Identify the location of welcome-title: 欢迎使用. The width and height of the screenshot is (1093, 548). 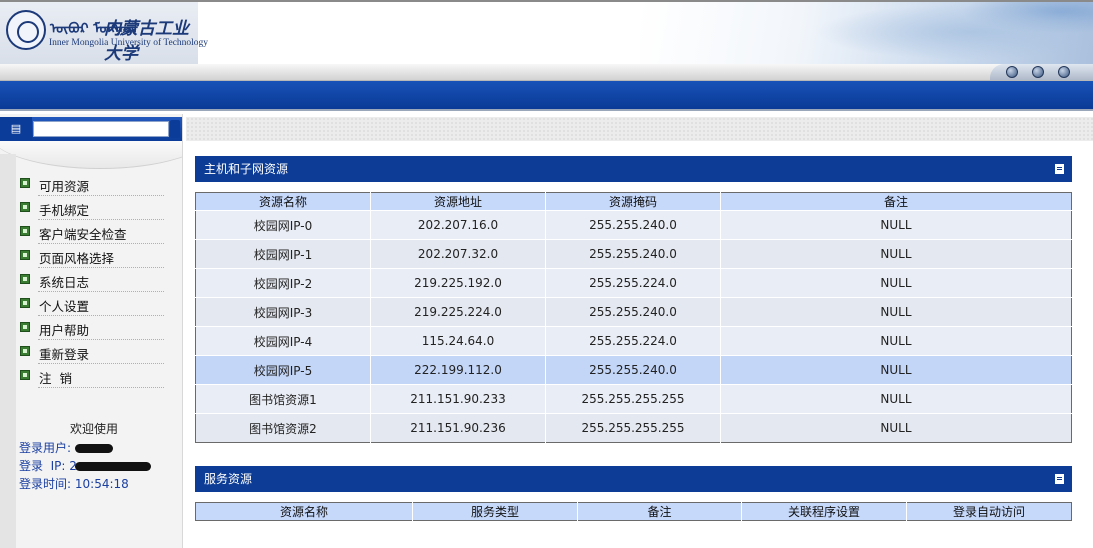
(93, 429).